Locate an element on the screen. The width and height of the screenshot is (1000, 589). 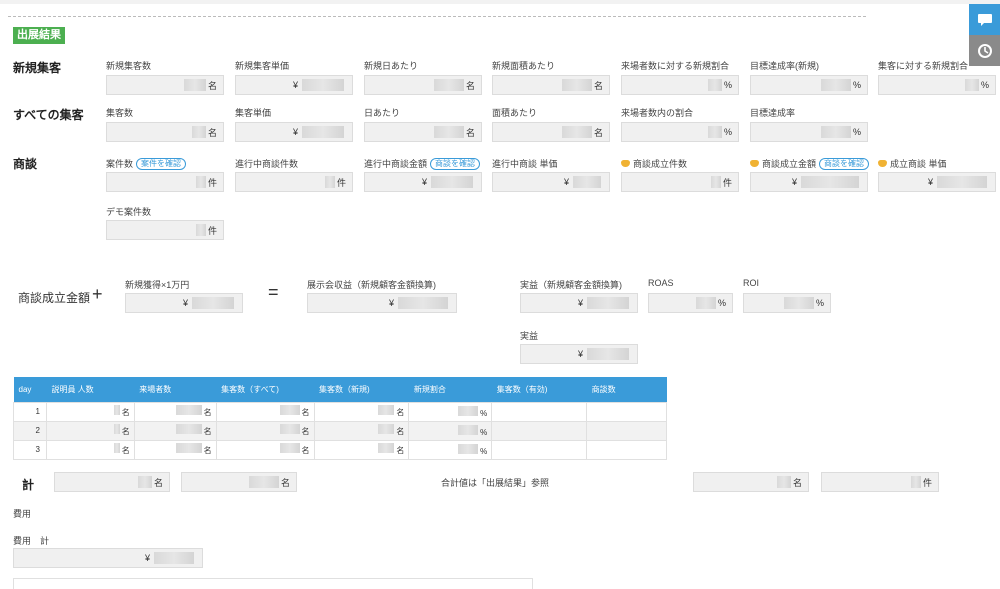
table-row: 3 名 名 名 名 % is located at coordinates (340, 449).